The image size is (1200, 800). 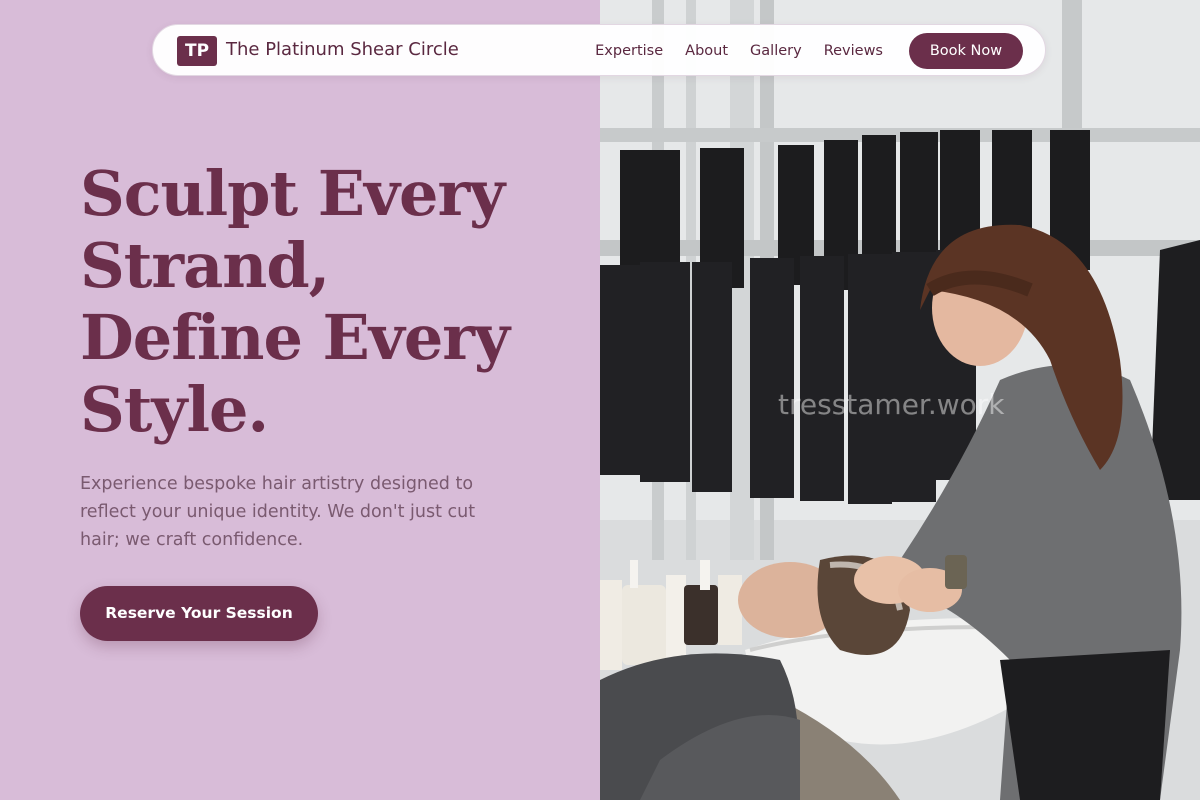 What do you see at coordinates (197, 51) in the screenshot?
I see `logo-mark: TP` at bounding box center [197, 51].